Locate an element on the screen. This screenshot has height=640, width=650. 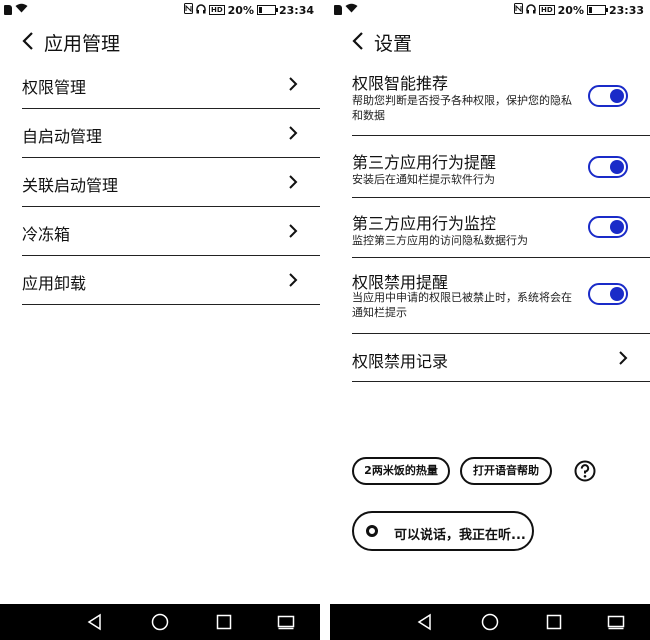
header: 设置 is located at coordinates (490, 42).